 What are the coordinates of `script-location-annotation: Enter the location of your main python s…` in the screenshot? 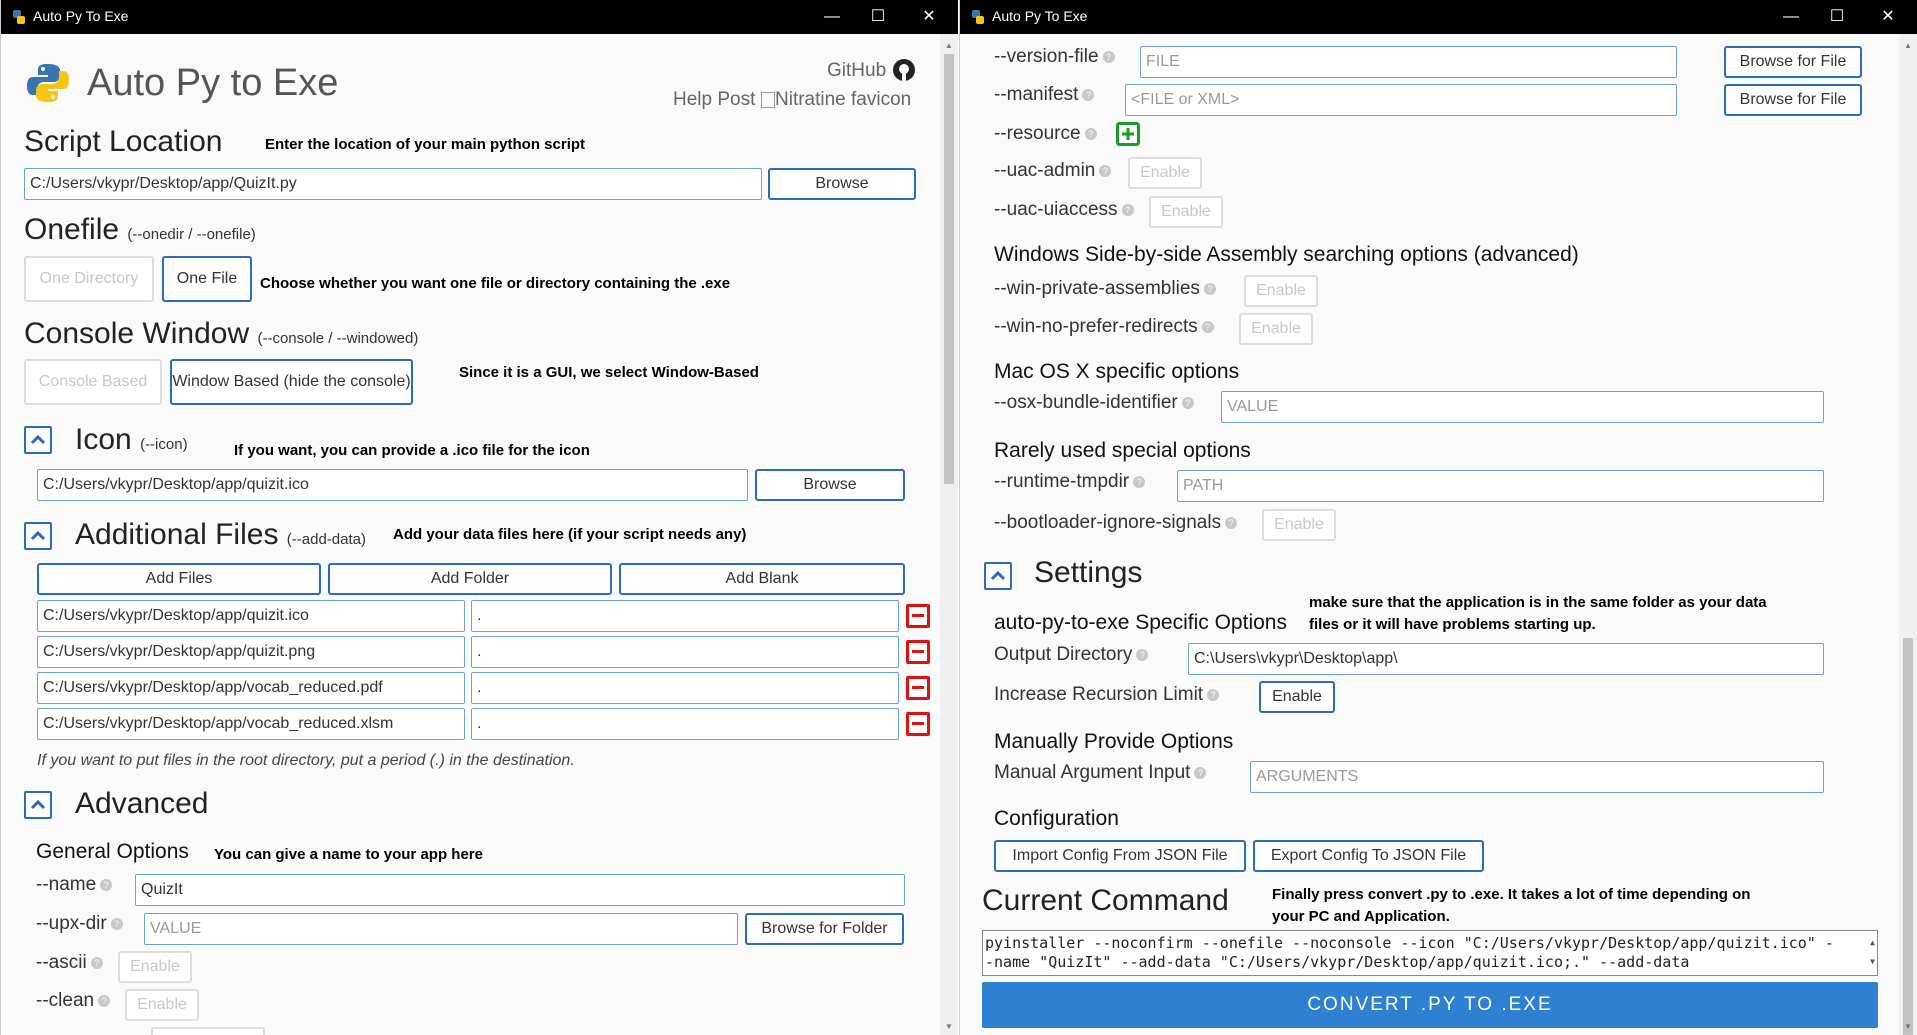 It's located at (425, 144).